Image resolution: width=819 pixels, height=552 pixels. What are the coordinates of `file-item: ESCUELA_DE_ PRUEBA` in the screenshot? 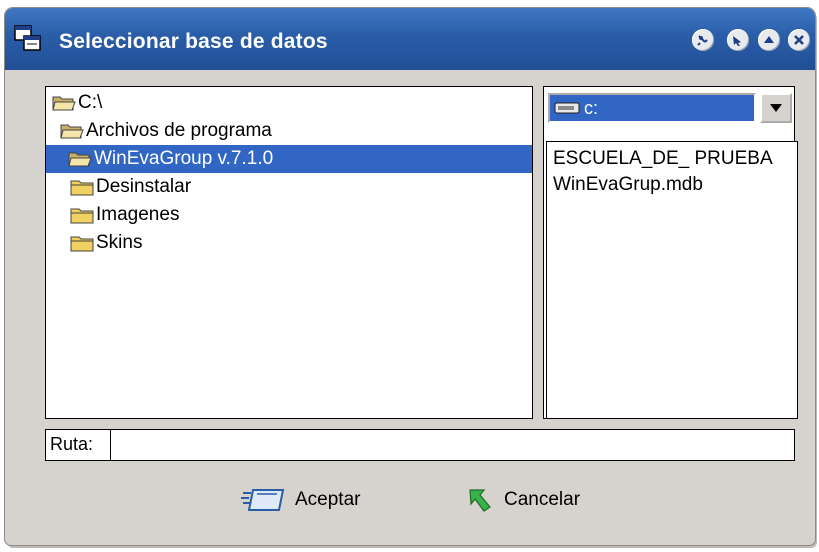 It's located at (663, 159).